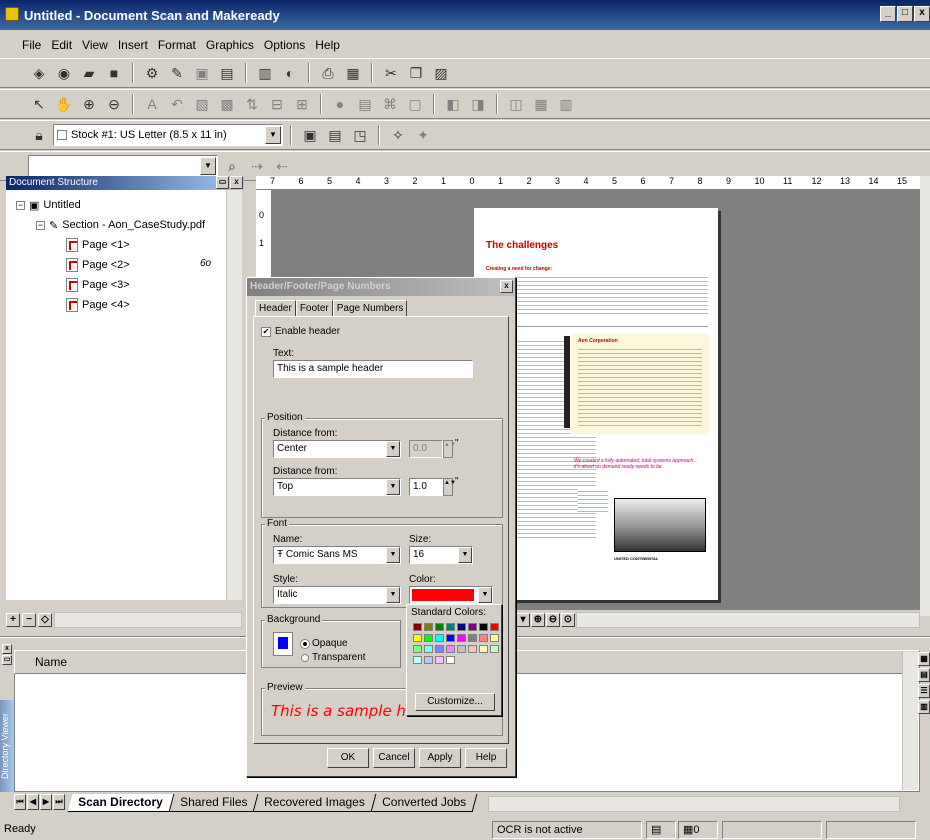  Describe the element at coordinates (398, 135) in the screenshot. I see `wand-icon: ✧` at that location.